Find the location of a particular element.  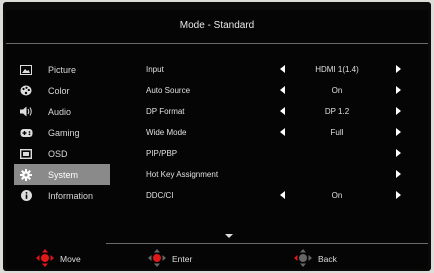

gamepad-icon is located at coordinates (26, 132).